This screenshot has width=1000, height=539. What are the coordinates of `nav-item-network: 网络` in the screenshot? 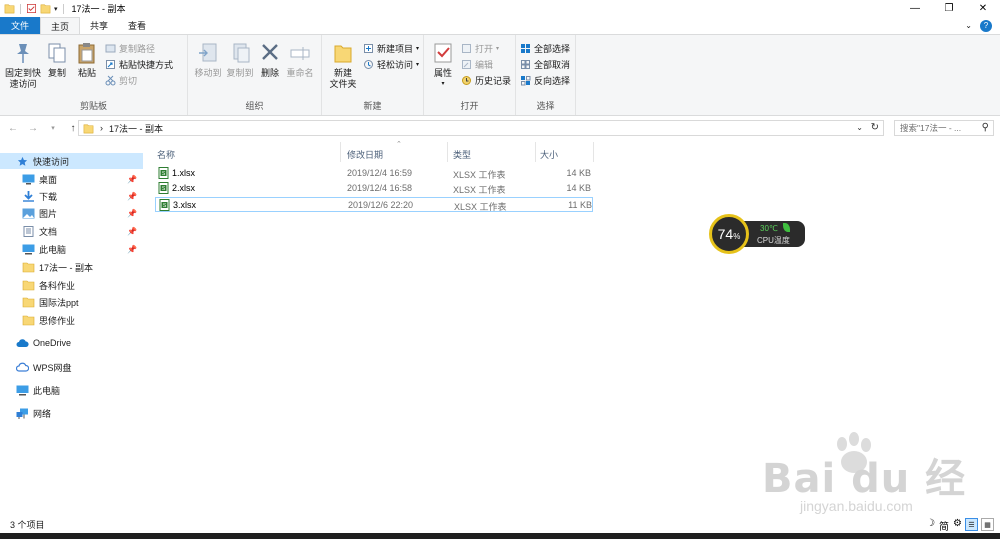 It's located at (71, 413).